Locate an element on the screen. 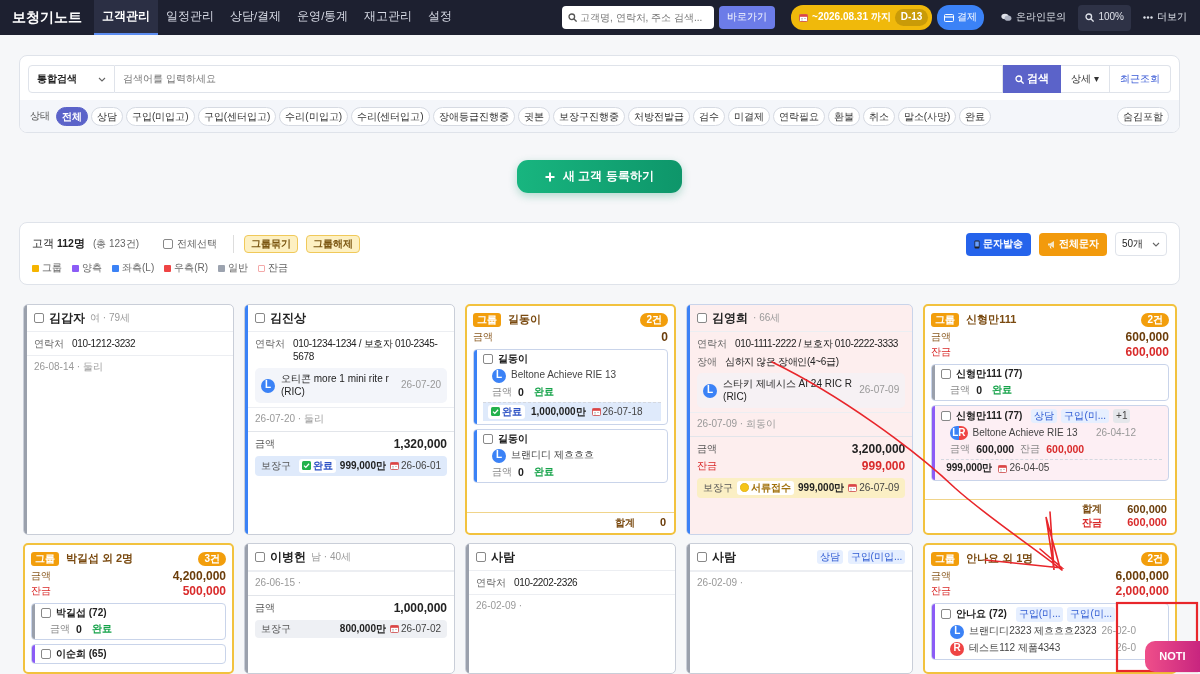  group-card: 그룹 박길섭 외 2명 3건 금액 4,200,000 잔금 500,000 박길섭 (72) 금액 0 완료 이순희 (65) is located at coordinates (128, 608).